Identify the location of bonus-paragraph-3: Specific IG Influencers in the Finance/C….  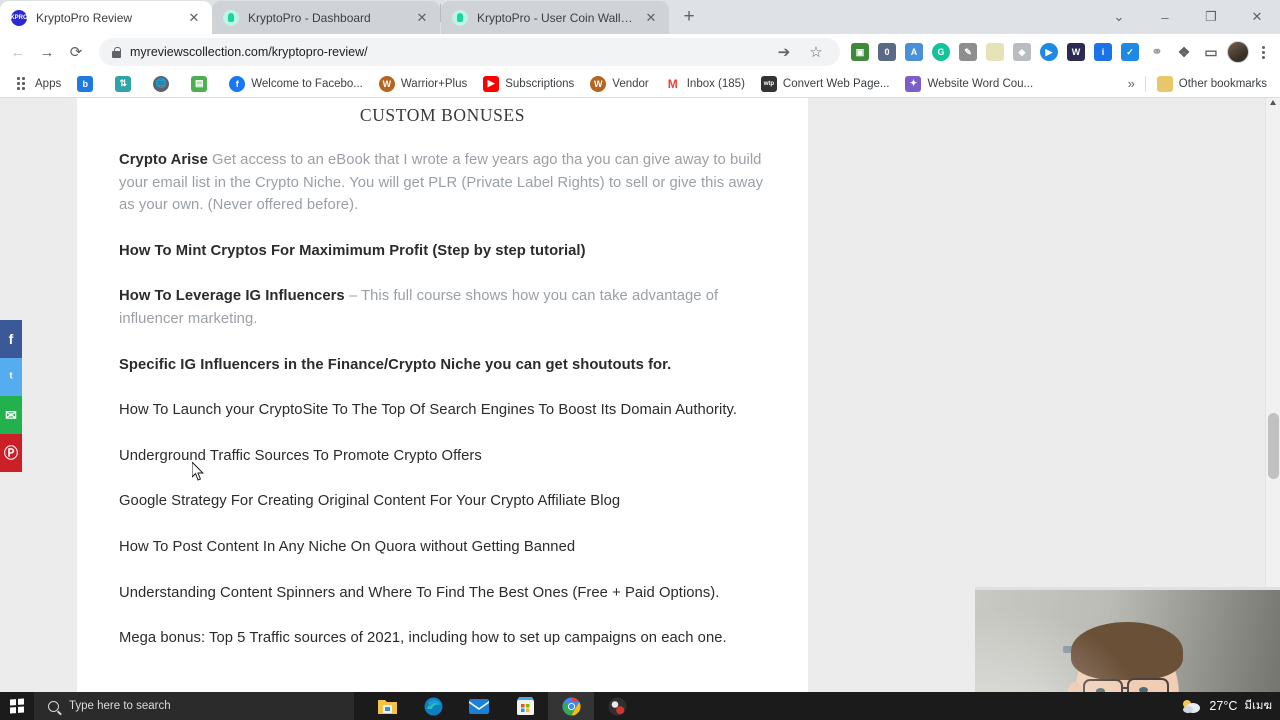
(442, 365).